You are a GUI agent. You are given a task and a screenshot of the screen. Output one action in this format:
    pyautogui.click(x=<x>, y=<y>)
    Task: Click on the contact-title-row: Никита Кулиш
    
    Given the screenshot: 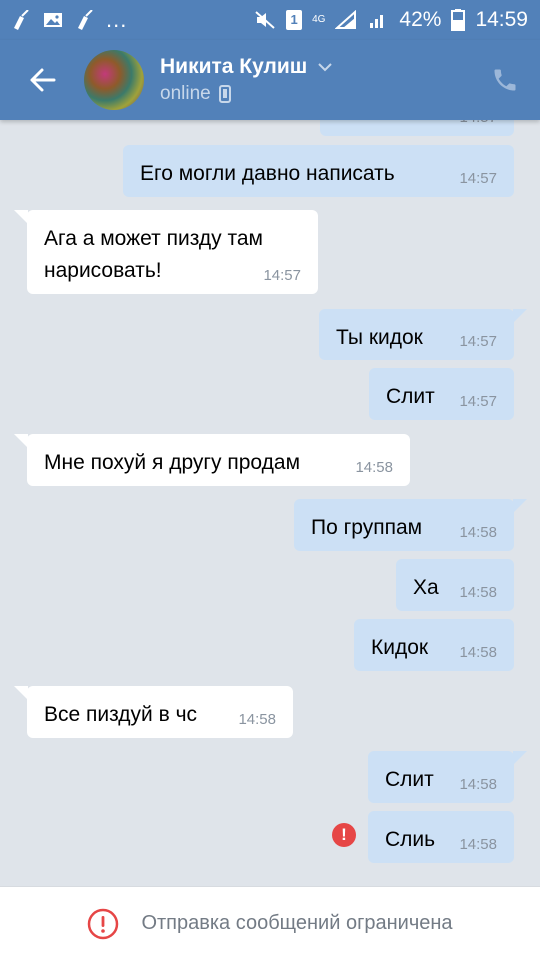 What is the action you would take?
    pyautogui.click(x=315, y=67)
    